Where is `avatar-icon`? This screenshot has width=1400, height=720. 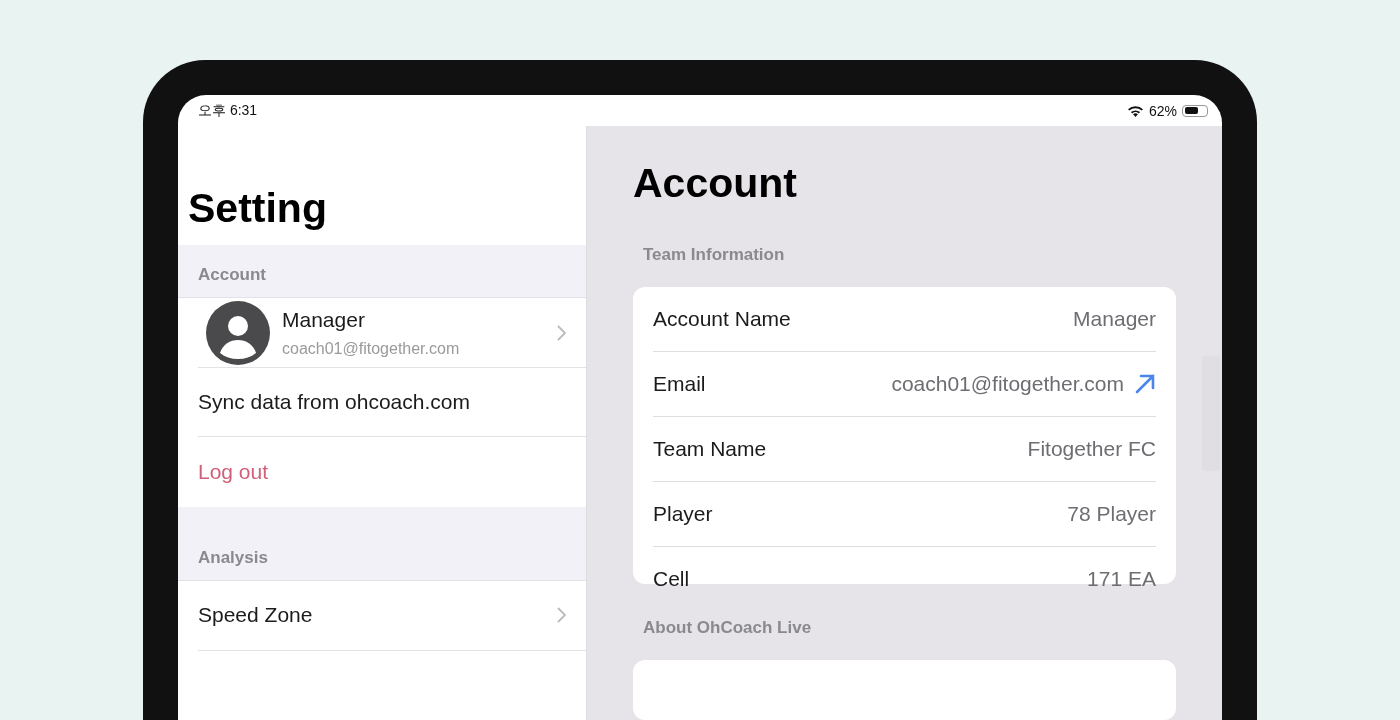
avatar-icon is located at coordinates (238, 332).